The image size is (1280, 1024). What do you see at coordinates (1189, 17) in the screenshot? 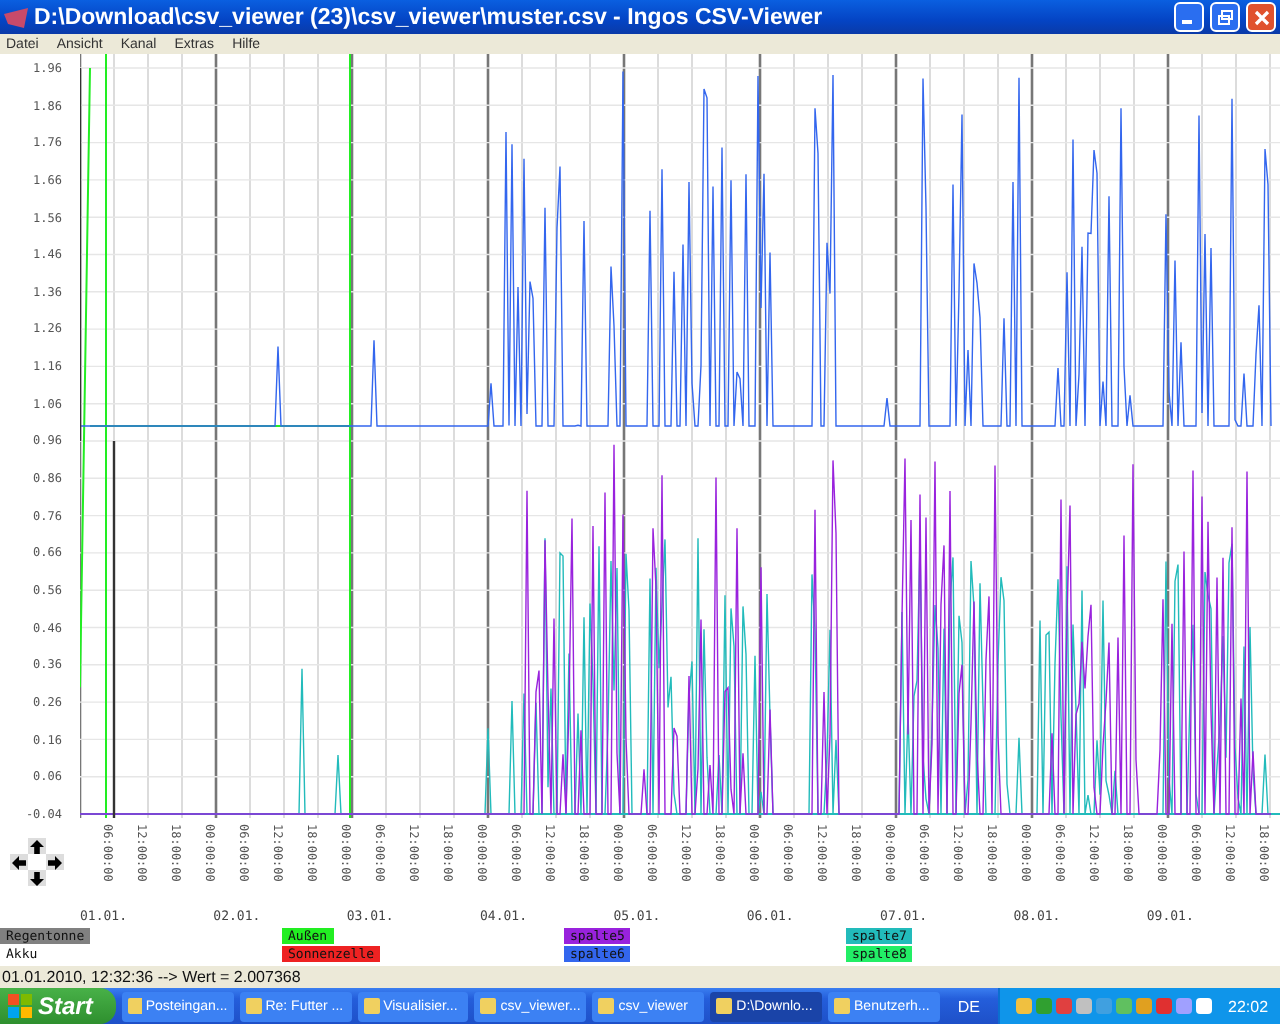
I see `minimize-button` at bounding box center [1189, 17].